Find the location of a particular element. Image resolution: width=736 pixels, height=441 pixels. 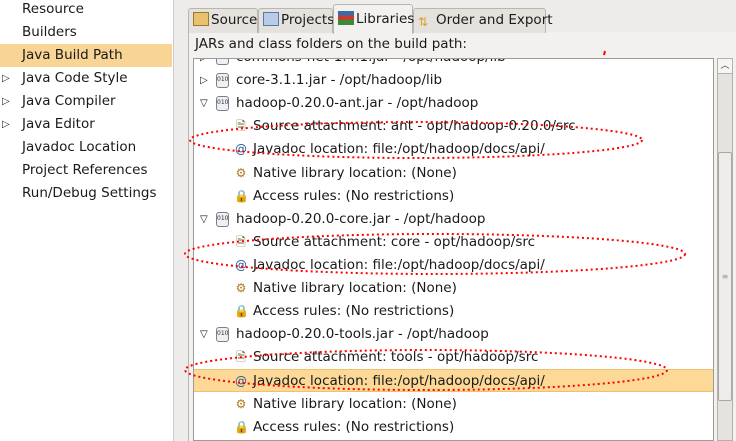

order-arrows-icon: ⇅ is located at coordinates (423, 22).